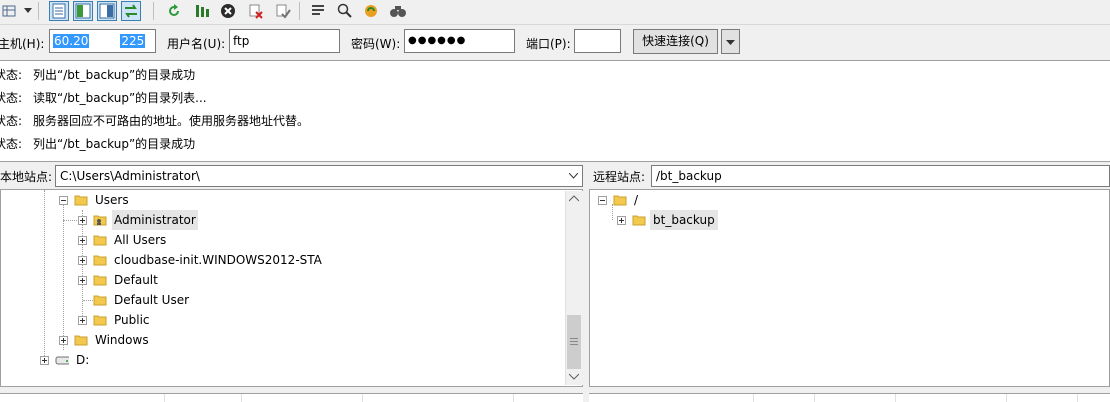 The height and width of the screenshot is (402, 1110). Describe the element at coordinates (371, 11) in the screenshot. I see `sync-browsing-icon` at that location.